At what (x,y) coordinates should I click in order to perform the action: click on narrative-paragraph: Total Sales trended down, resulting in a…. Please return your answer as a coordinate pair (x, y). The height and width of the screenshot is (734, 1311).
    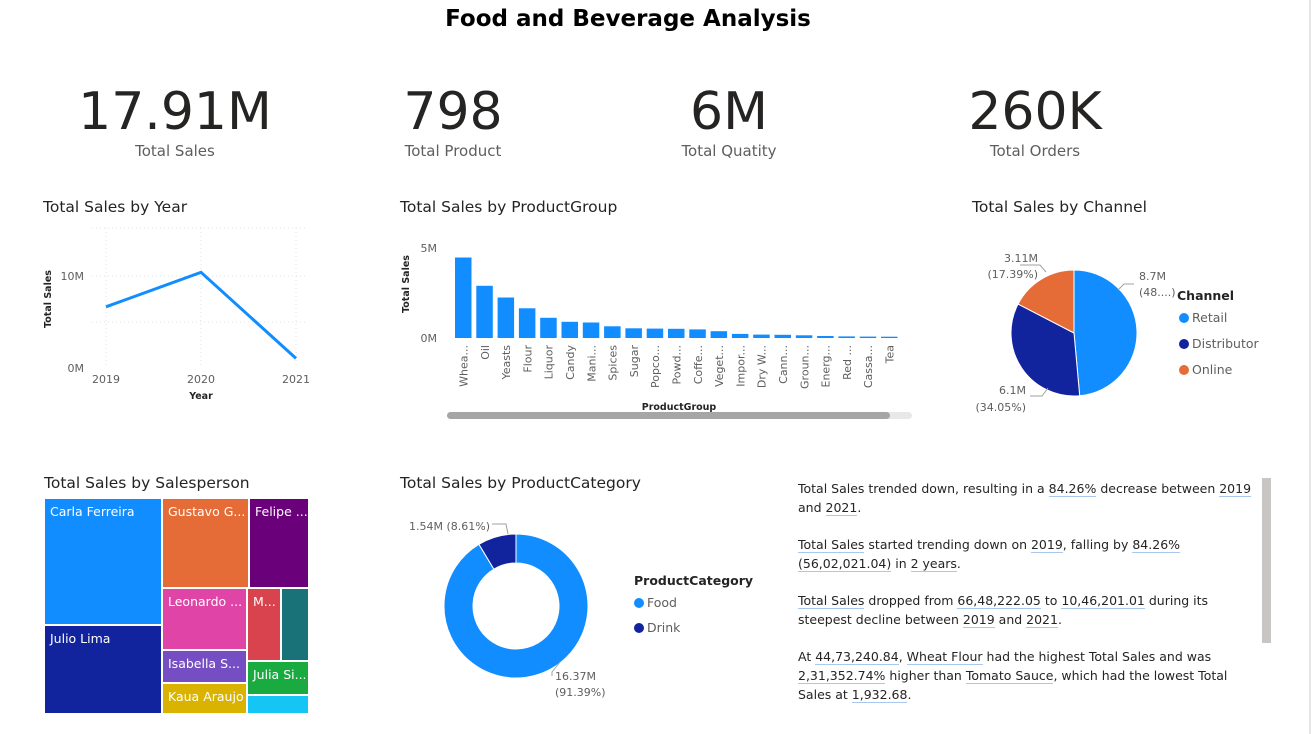
    Looking at the image, I should click on (1029, 498).